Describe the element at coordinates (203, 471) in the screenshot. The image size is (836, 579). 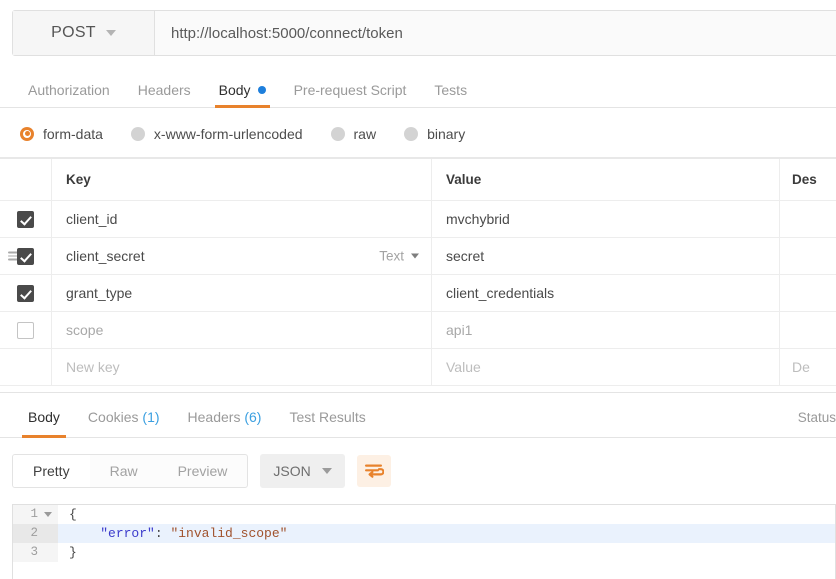
I see `view-mode-preview: Preview` at that location.